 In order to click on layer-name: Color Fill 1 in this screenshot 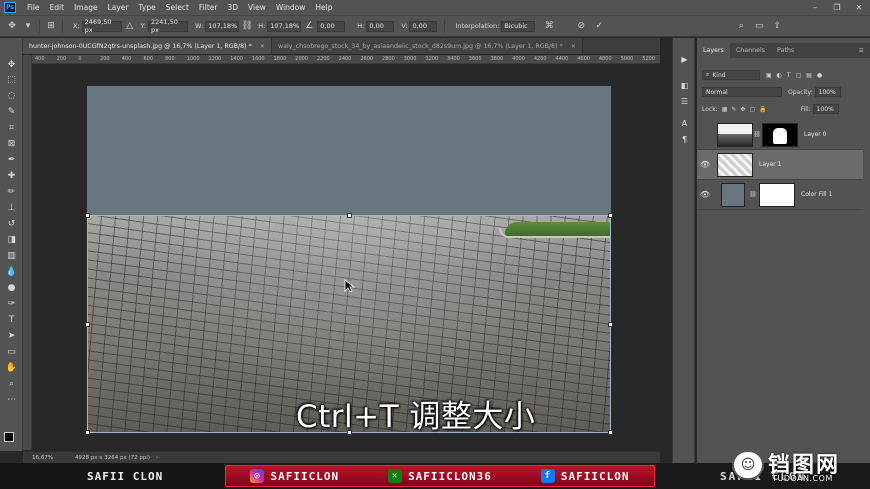, I will do `click(816, 194)`.